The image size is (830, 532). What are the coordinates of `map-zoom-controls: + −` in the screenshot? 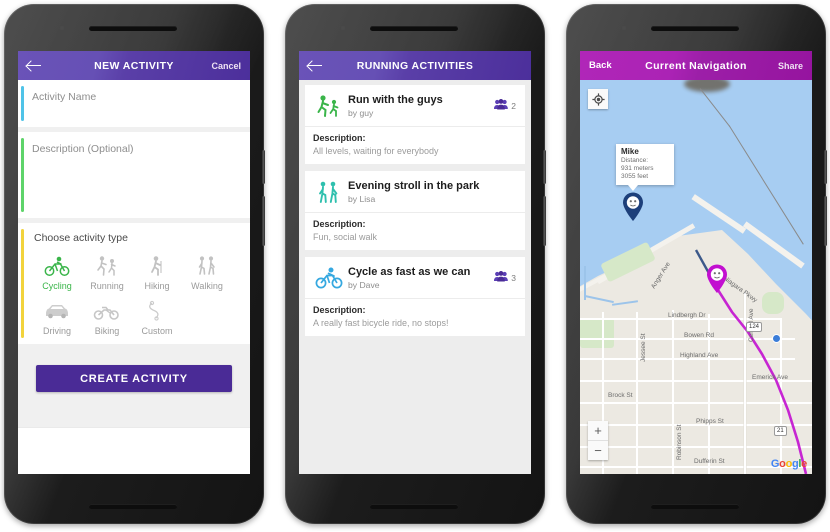 It's located at (598, 440).